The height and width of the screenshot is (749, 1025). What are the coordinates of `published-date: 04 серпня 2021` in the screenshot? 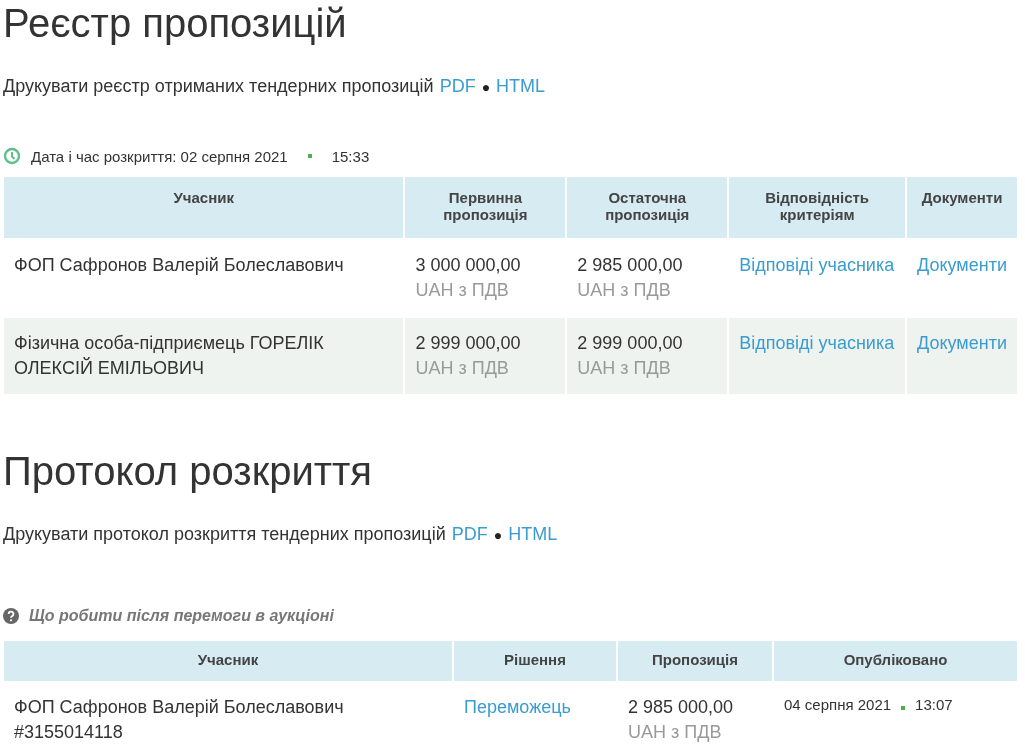 It's located at (838, 704).